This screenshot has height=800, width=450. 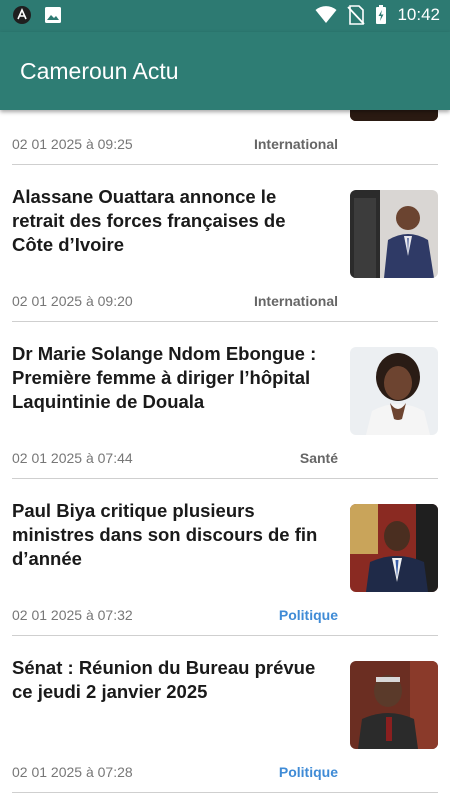 I want to click on wifi-icon, so click(x=326, y=14).